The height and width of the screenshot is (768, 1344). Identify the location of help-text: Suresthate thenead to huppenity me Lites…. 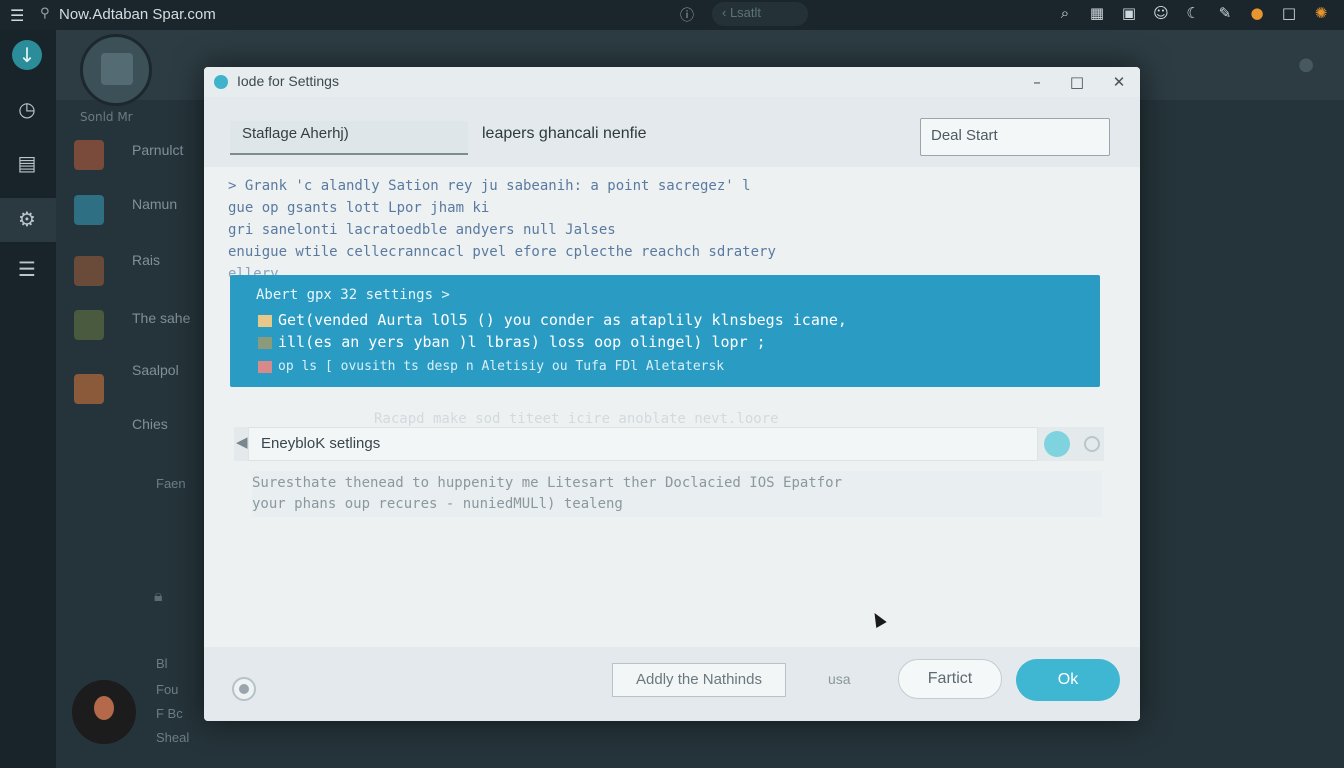
(677, 494).